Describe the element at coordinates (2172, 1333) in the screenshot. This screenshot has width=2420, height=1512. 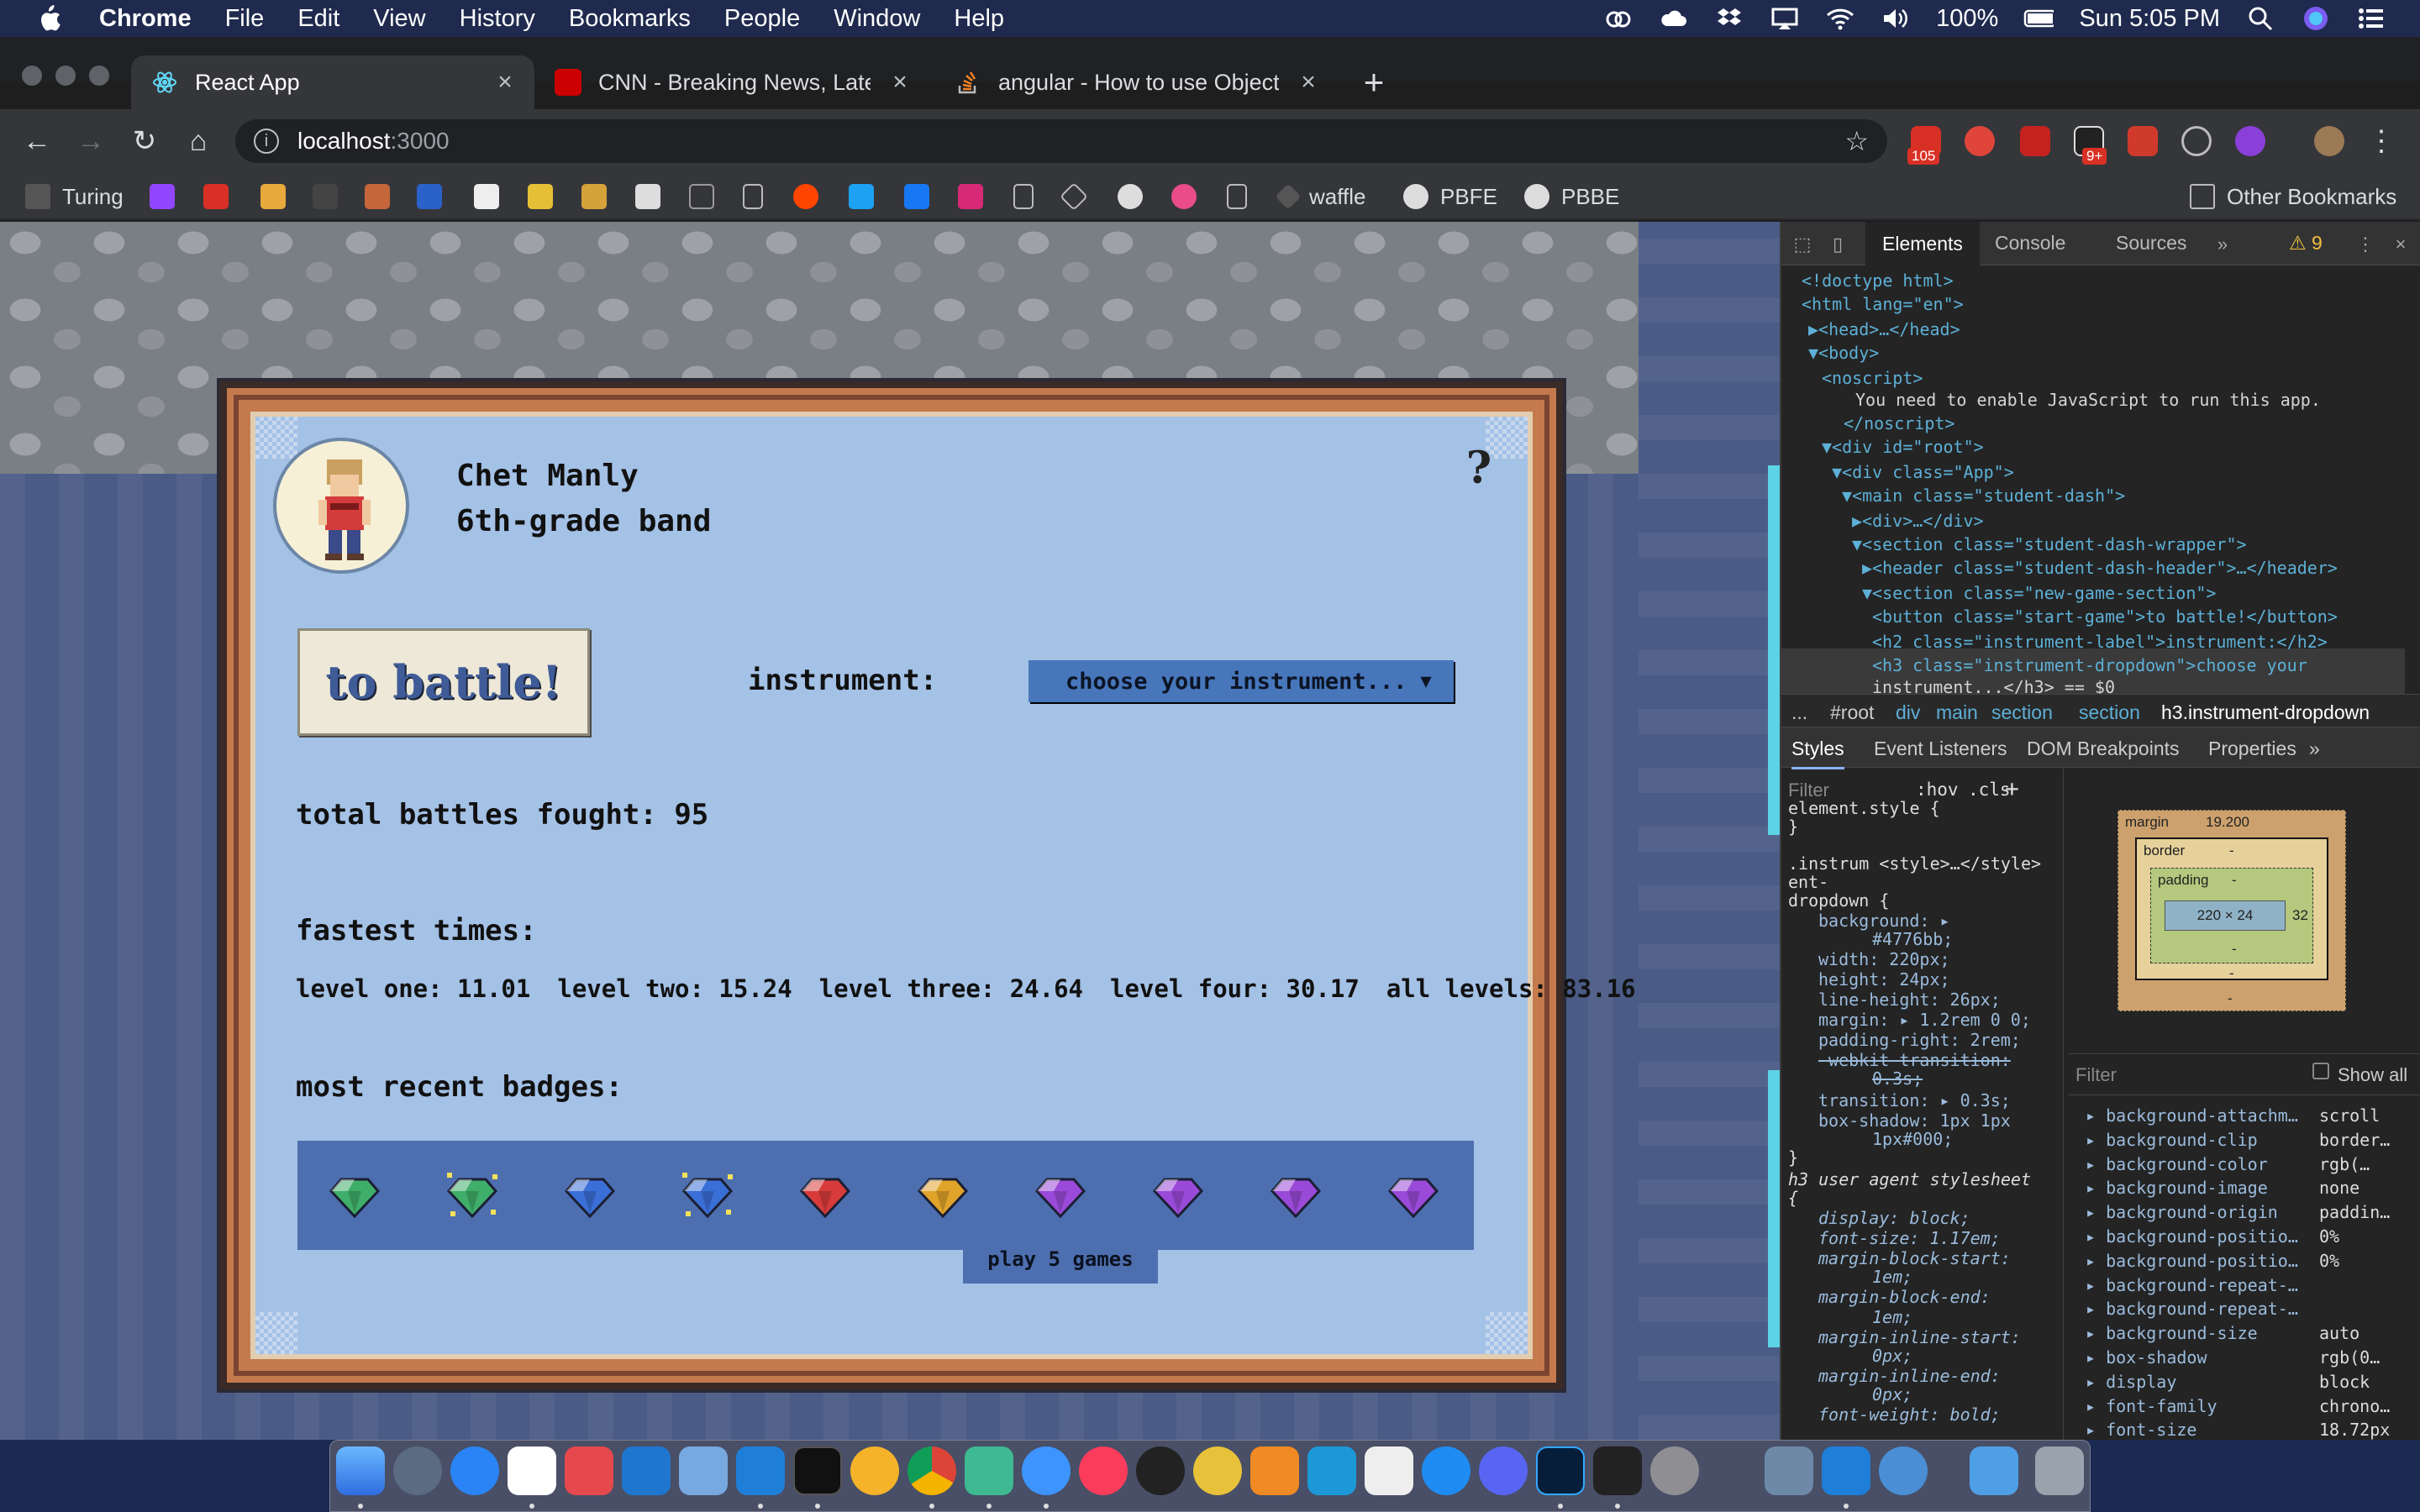
I see `computed-property-name: ▸ background-size` at that location.